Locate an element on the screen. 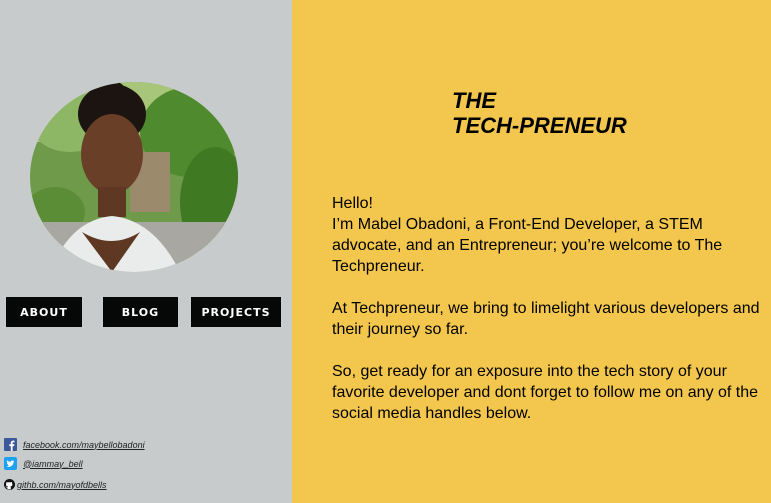 The image size is (771, 503). profile-photo is located at coordinates (134, 177).